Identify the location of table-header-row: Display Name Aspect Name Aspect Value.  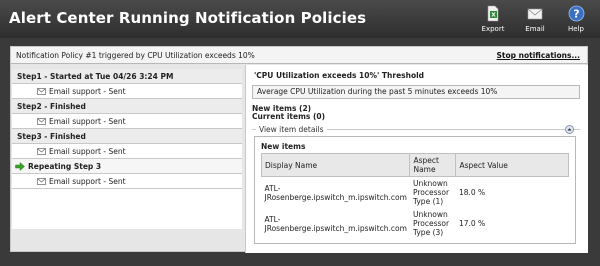
(414, 165).